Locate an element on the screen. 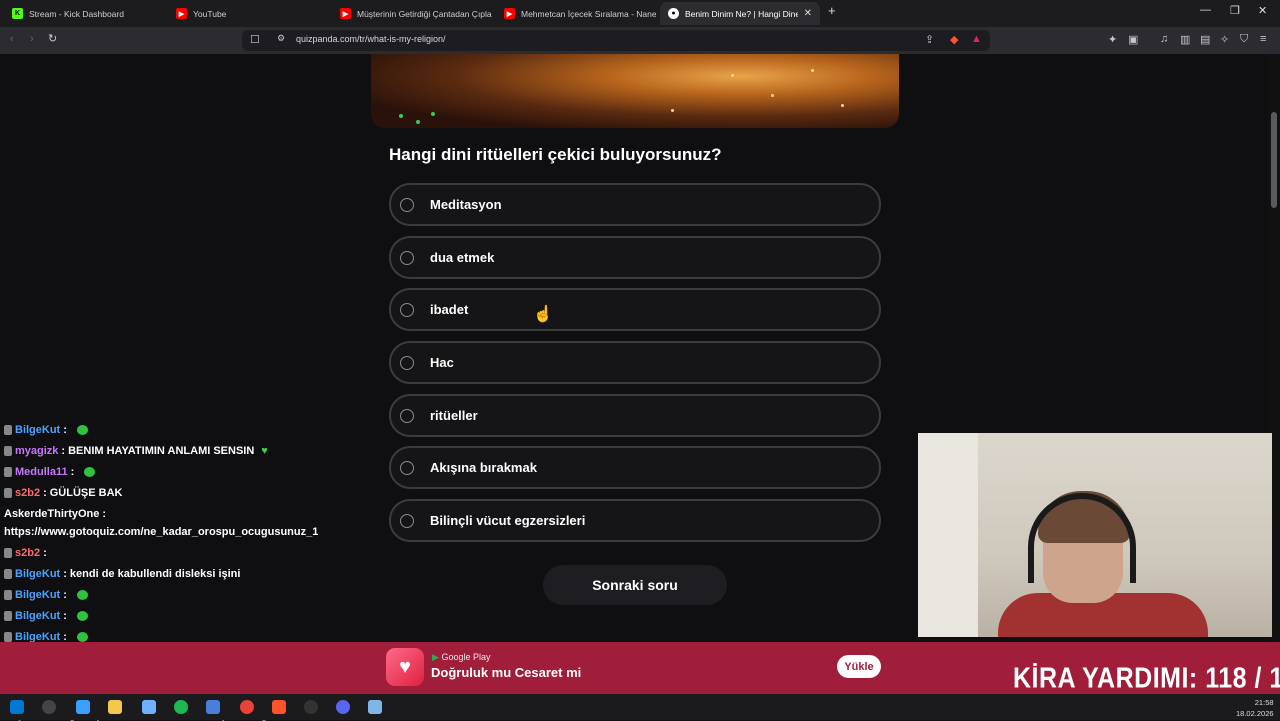  answer-label: ritüeller is located at coordinates (454, 415).